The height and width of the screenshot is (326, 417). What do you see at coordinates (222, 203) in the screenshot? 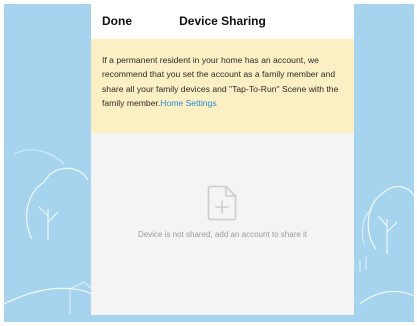
I see `file-add-icon` at bounding box center [222, 203].